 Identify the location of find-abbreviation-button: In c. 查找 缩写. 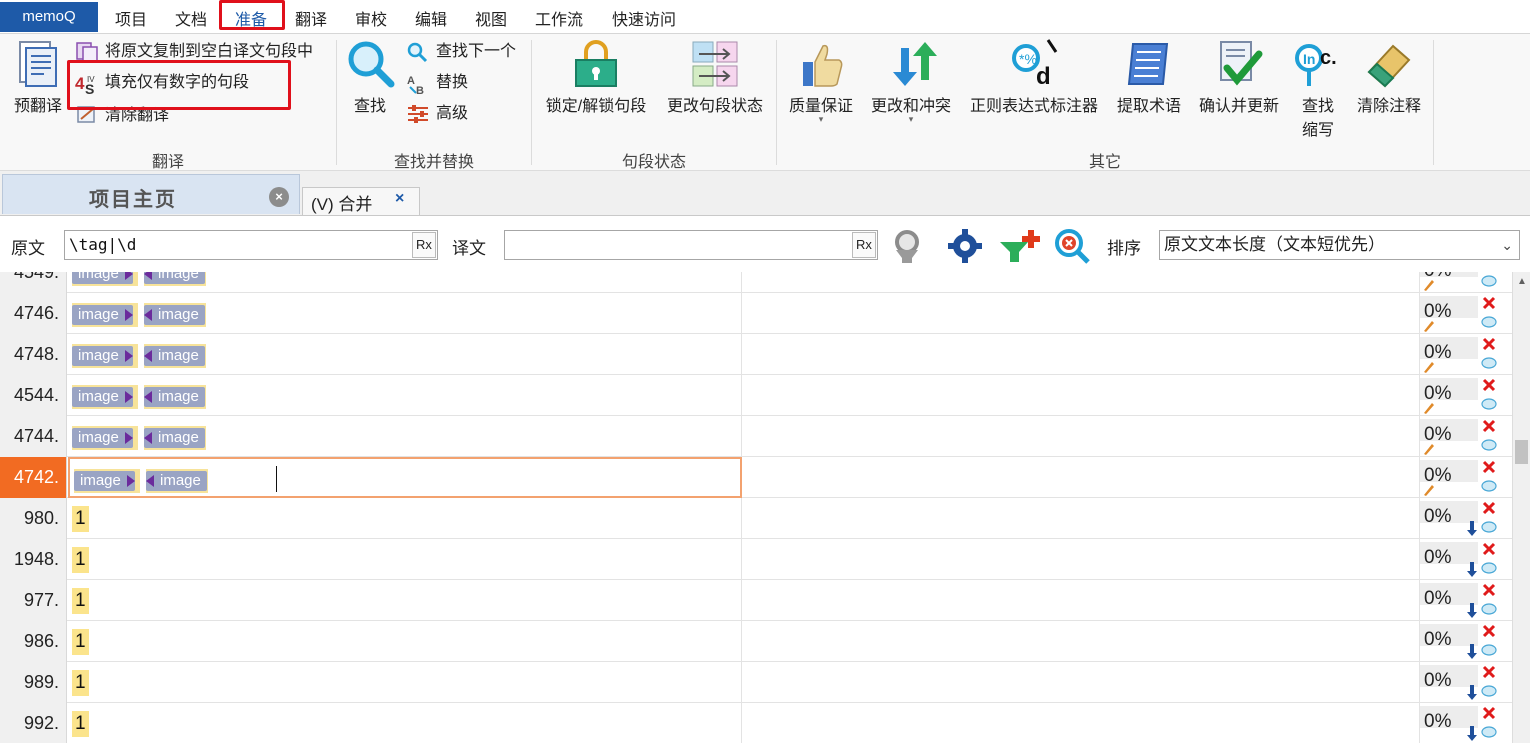
(1318, 89).